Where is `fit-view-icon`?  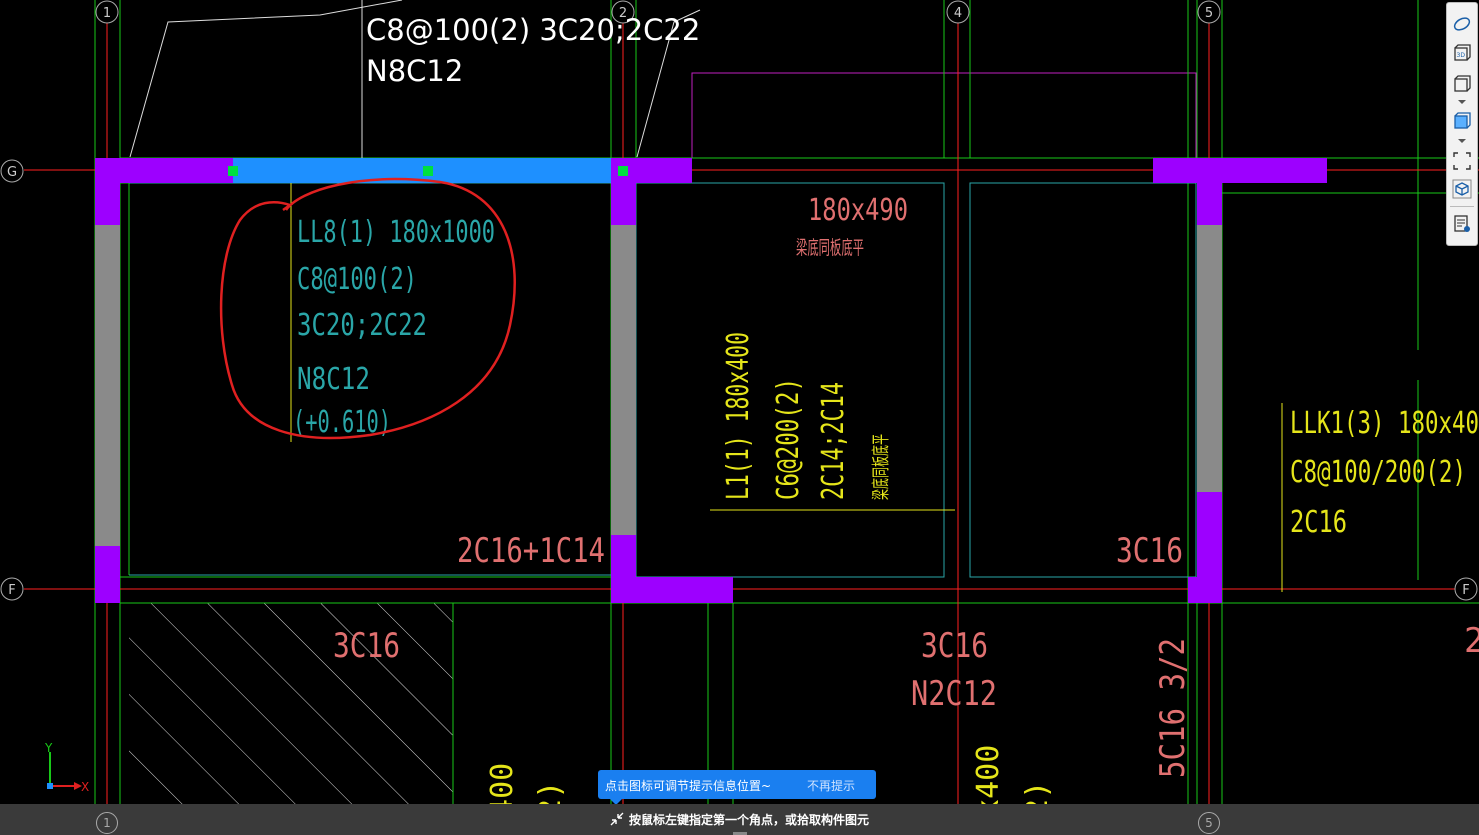
fit-view-icon is located at coordinates (1462, 161).